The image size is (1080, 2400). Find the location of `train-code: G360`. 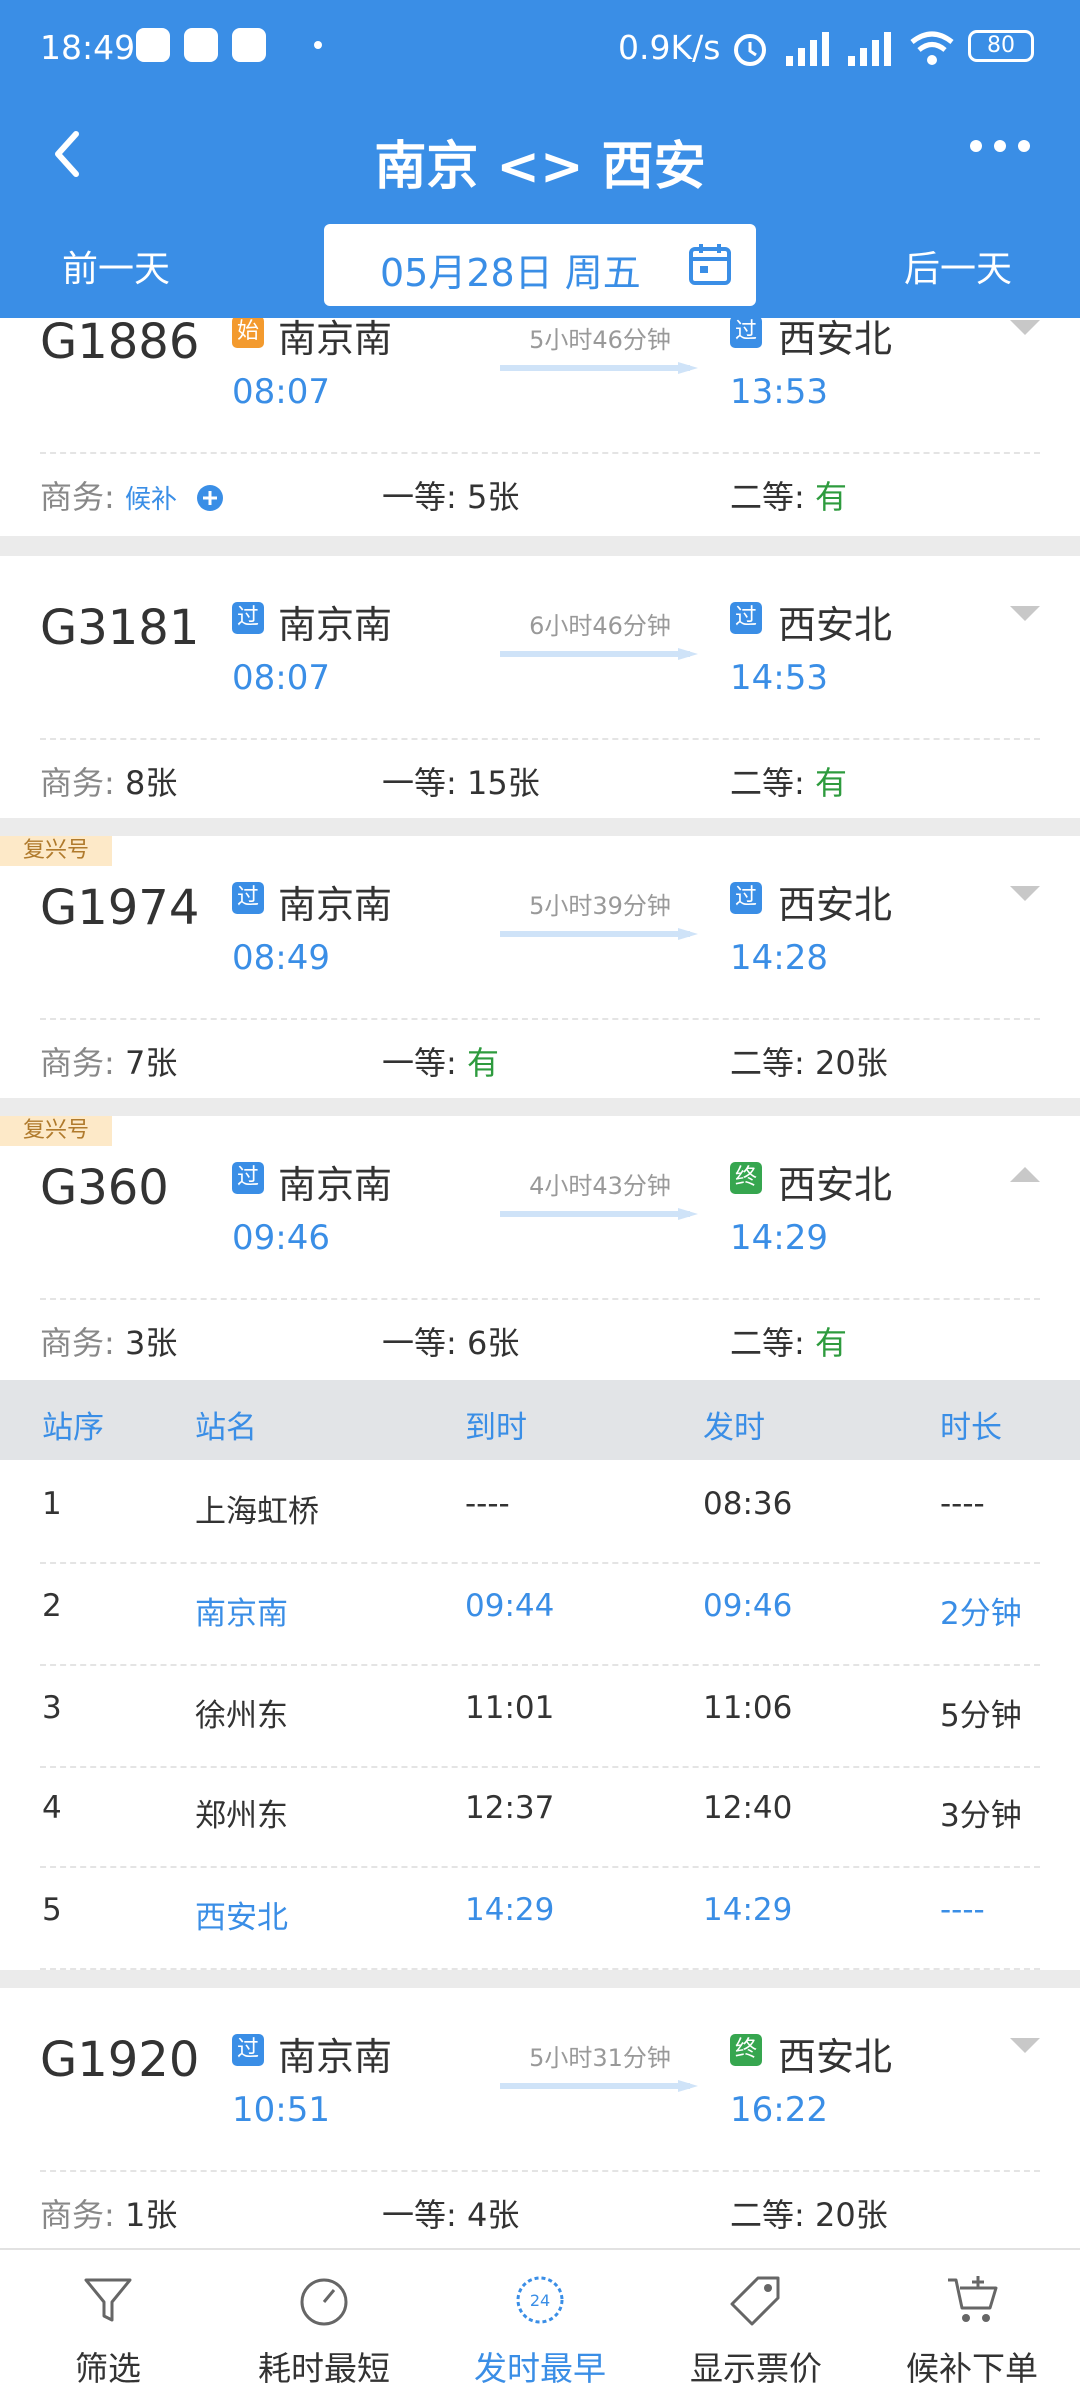

train-code: G360 is located at coordinates (104, 1188).